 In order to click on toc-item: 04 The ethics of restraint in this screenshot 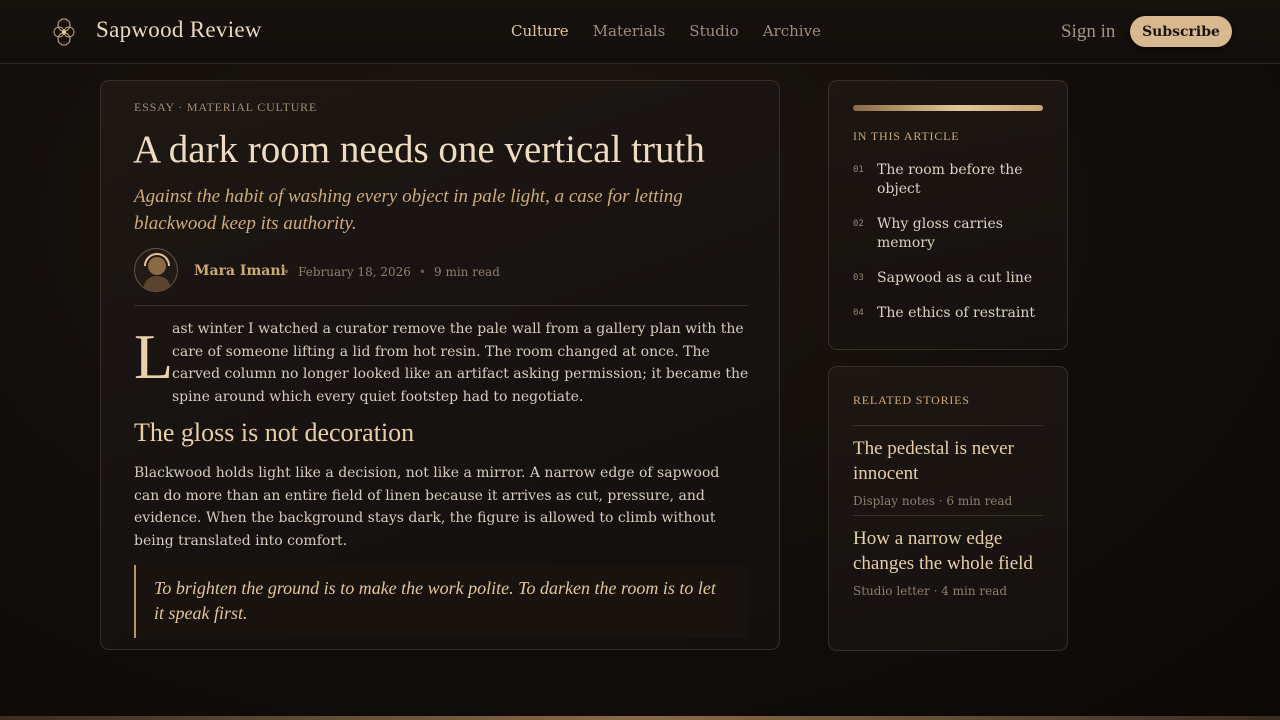, I will do `click(953, 313)`.